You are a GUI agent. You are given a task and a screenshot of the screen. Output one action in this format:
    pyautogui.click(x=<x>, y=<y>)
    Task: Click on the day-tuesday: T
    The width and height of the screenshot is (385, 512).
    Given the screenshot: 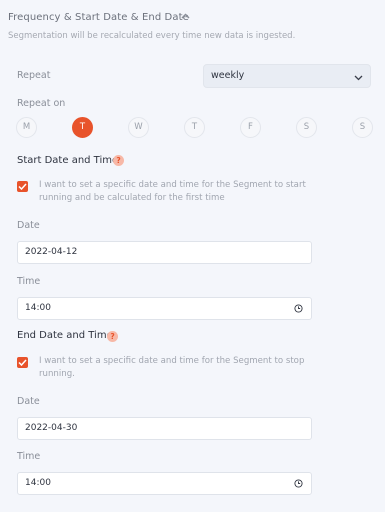 What is the action you would take?
    pyautogui.click(x=82, y=127)
    